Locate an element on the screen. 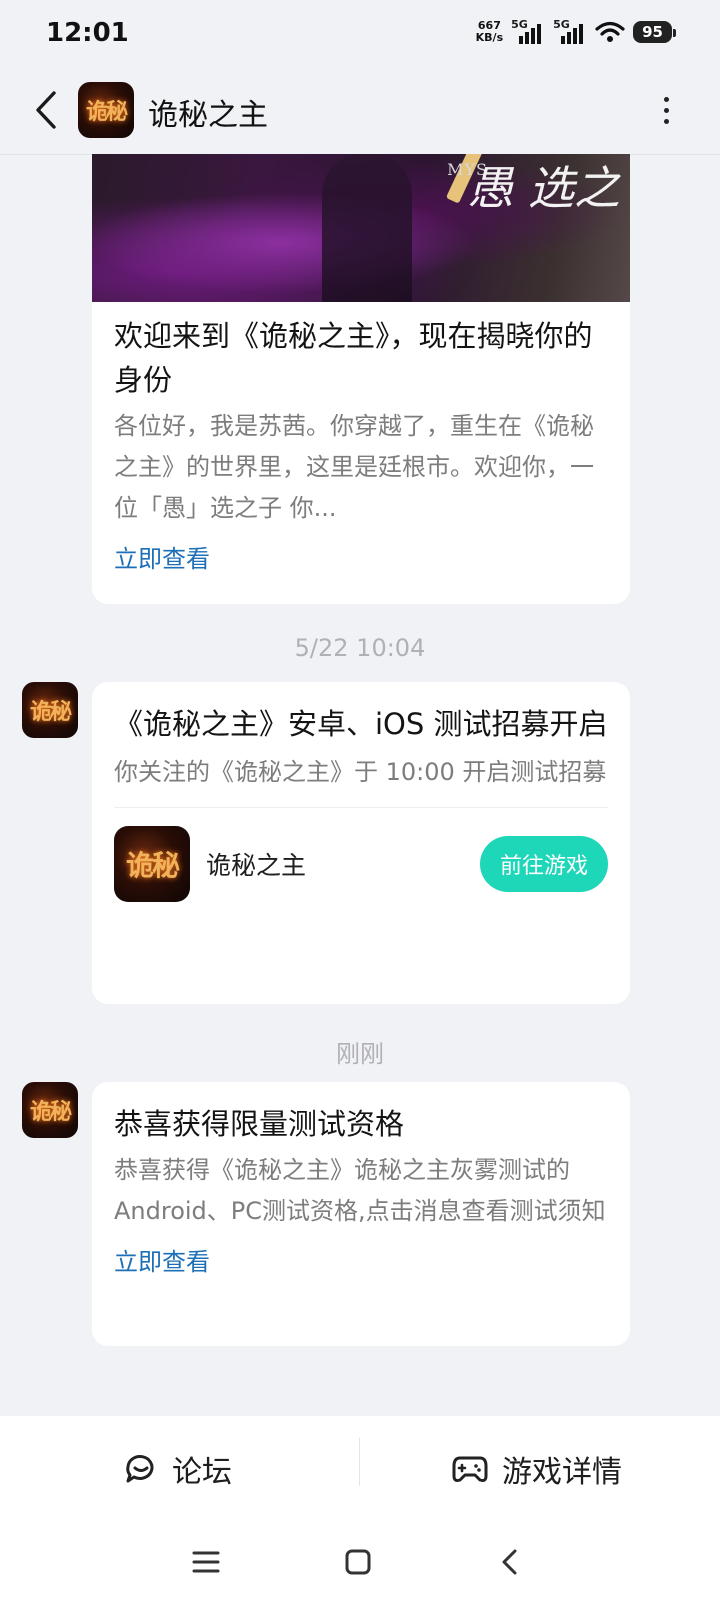  home-button is located at coordinates (358, 1562).